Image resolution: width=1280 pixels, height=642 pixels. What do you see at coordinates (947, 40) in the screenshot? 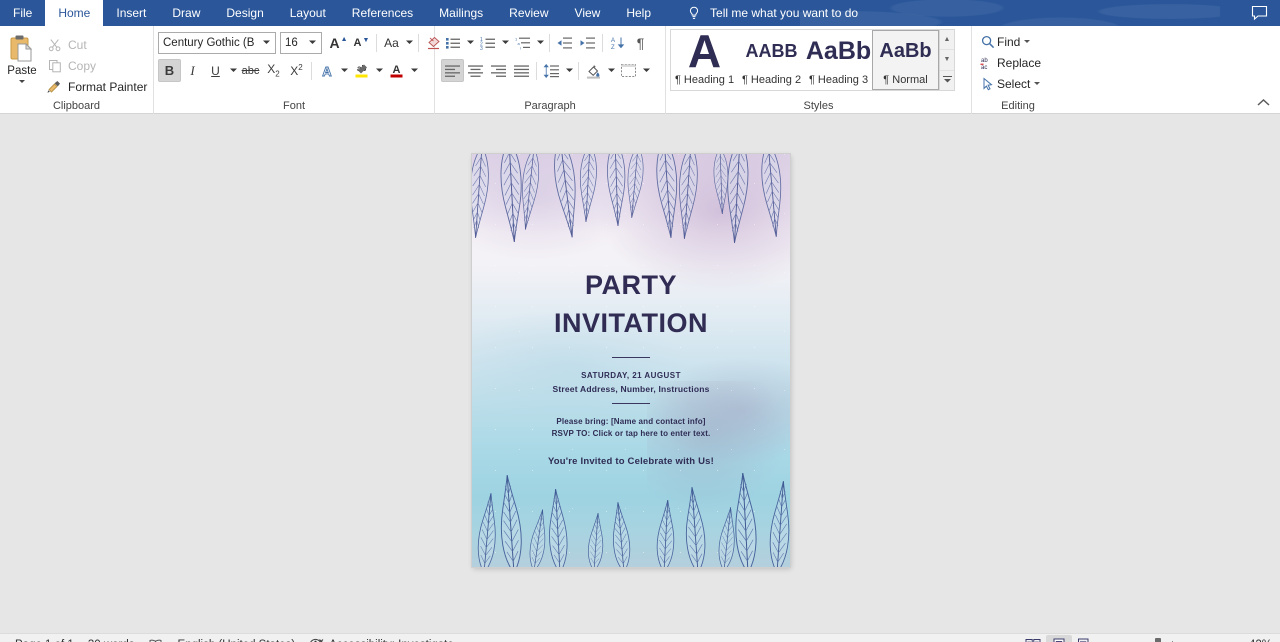
I see `styles-scroll-up-icon: ▲` at bounding box center [947, 40].